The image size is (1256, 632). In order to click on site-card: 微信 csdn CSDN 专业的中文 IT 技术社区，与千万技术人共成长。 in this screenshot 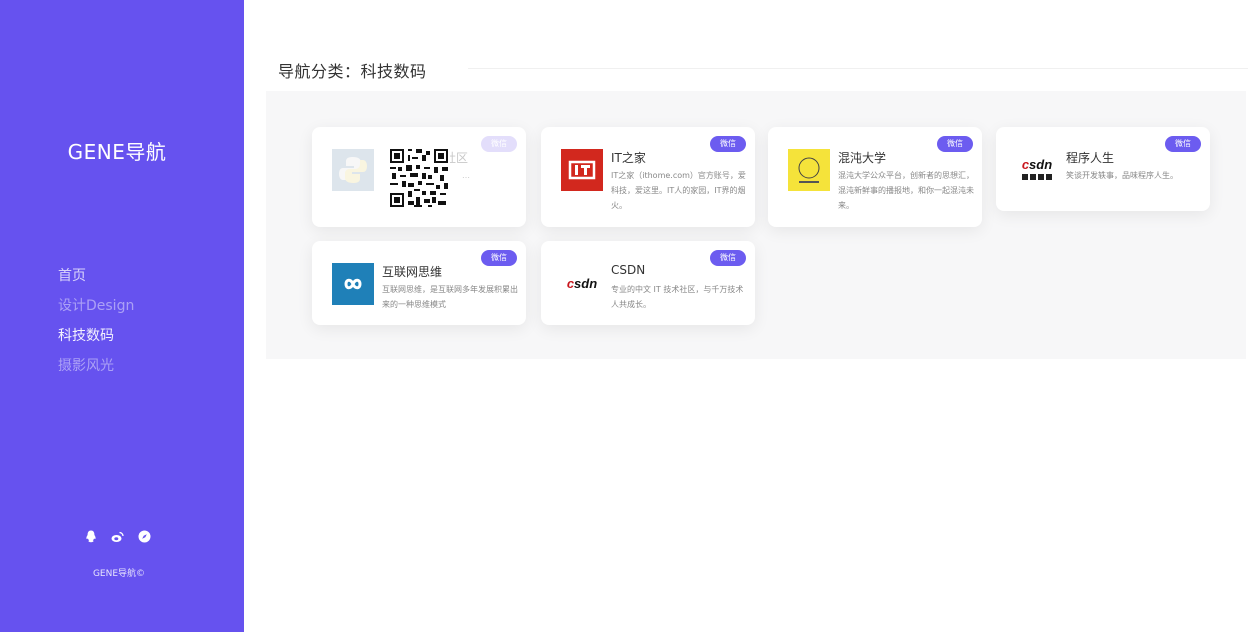, I will do `click(648, 283)`.